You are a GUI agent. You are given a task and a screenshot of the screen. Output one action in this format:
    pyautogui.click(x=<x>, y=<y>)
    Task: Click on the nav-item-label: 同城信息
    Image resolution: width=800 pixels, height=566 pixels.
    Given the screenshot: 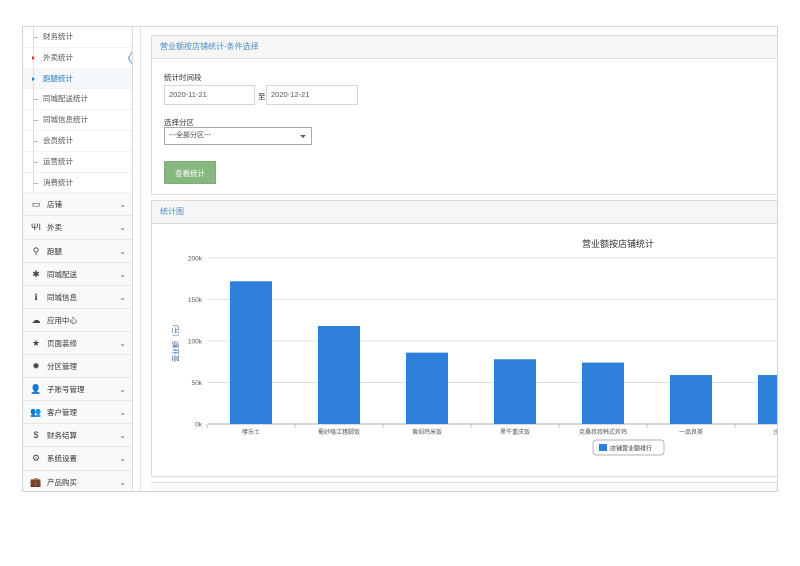 What is the action you would take?
    pyautogui.click(x=62, y=297)
    